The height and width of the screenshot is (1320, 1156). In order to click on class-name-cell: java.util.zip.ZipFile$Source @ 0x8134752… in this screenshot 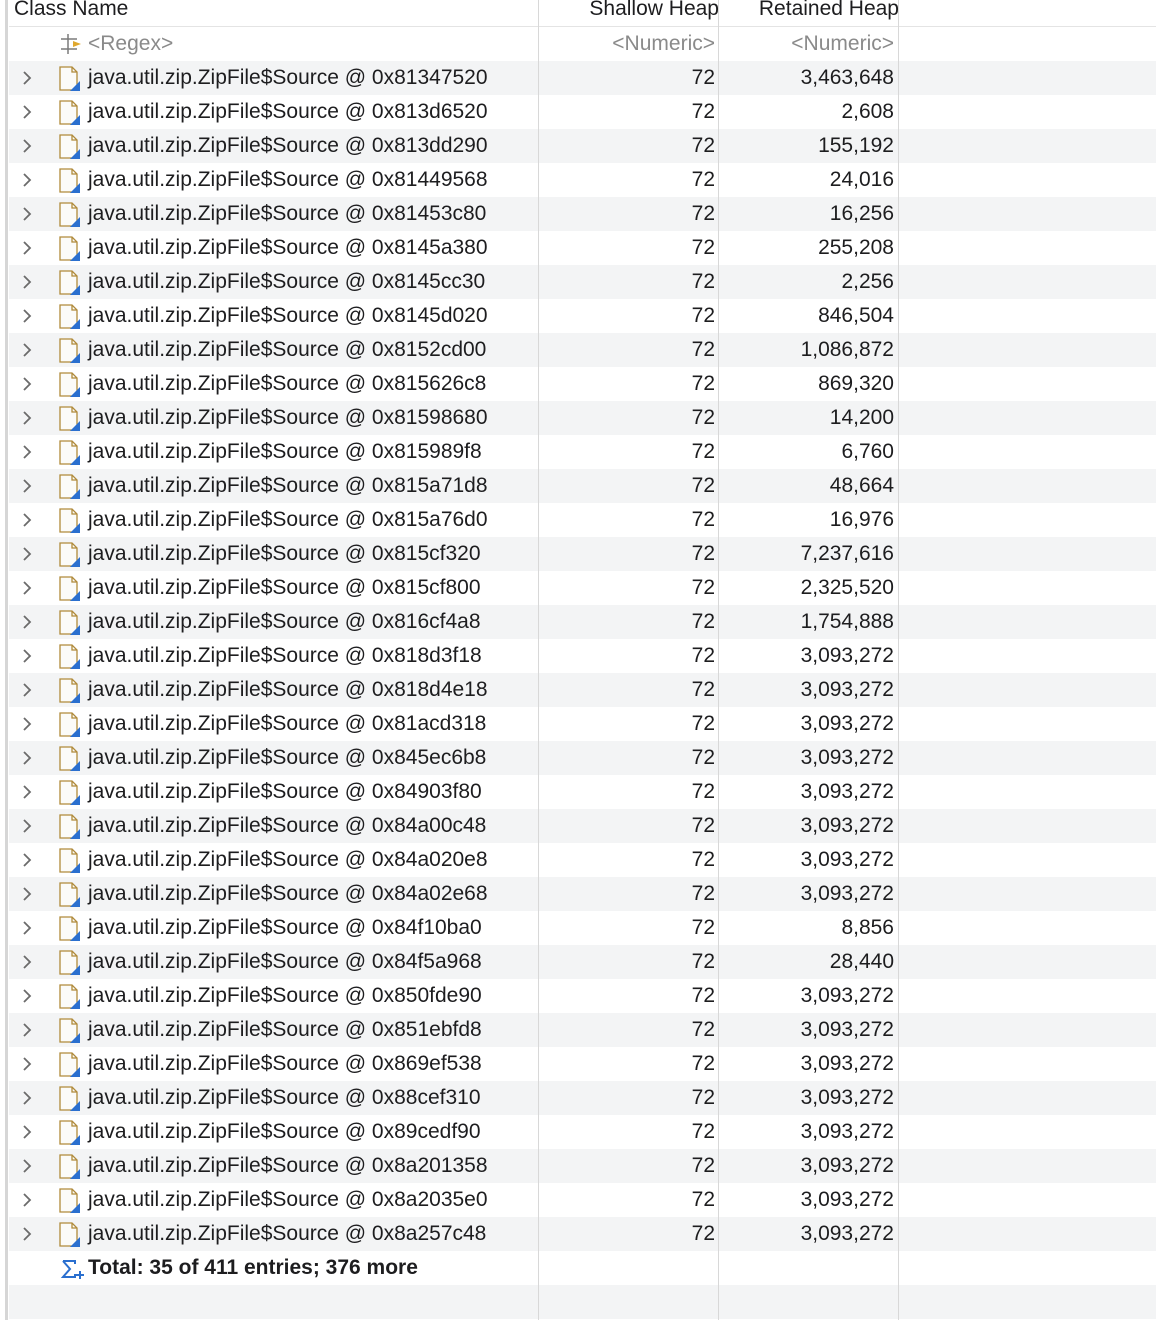, I will do `click(288, 77)`.